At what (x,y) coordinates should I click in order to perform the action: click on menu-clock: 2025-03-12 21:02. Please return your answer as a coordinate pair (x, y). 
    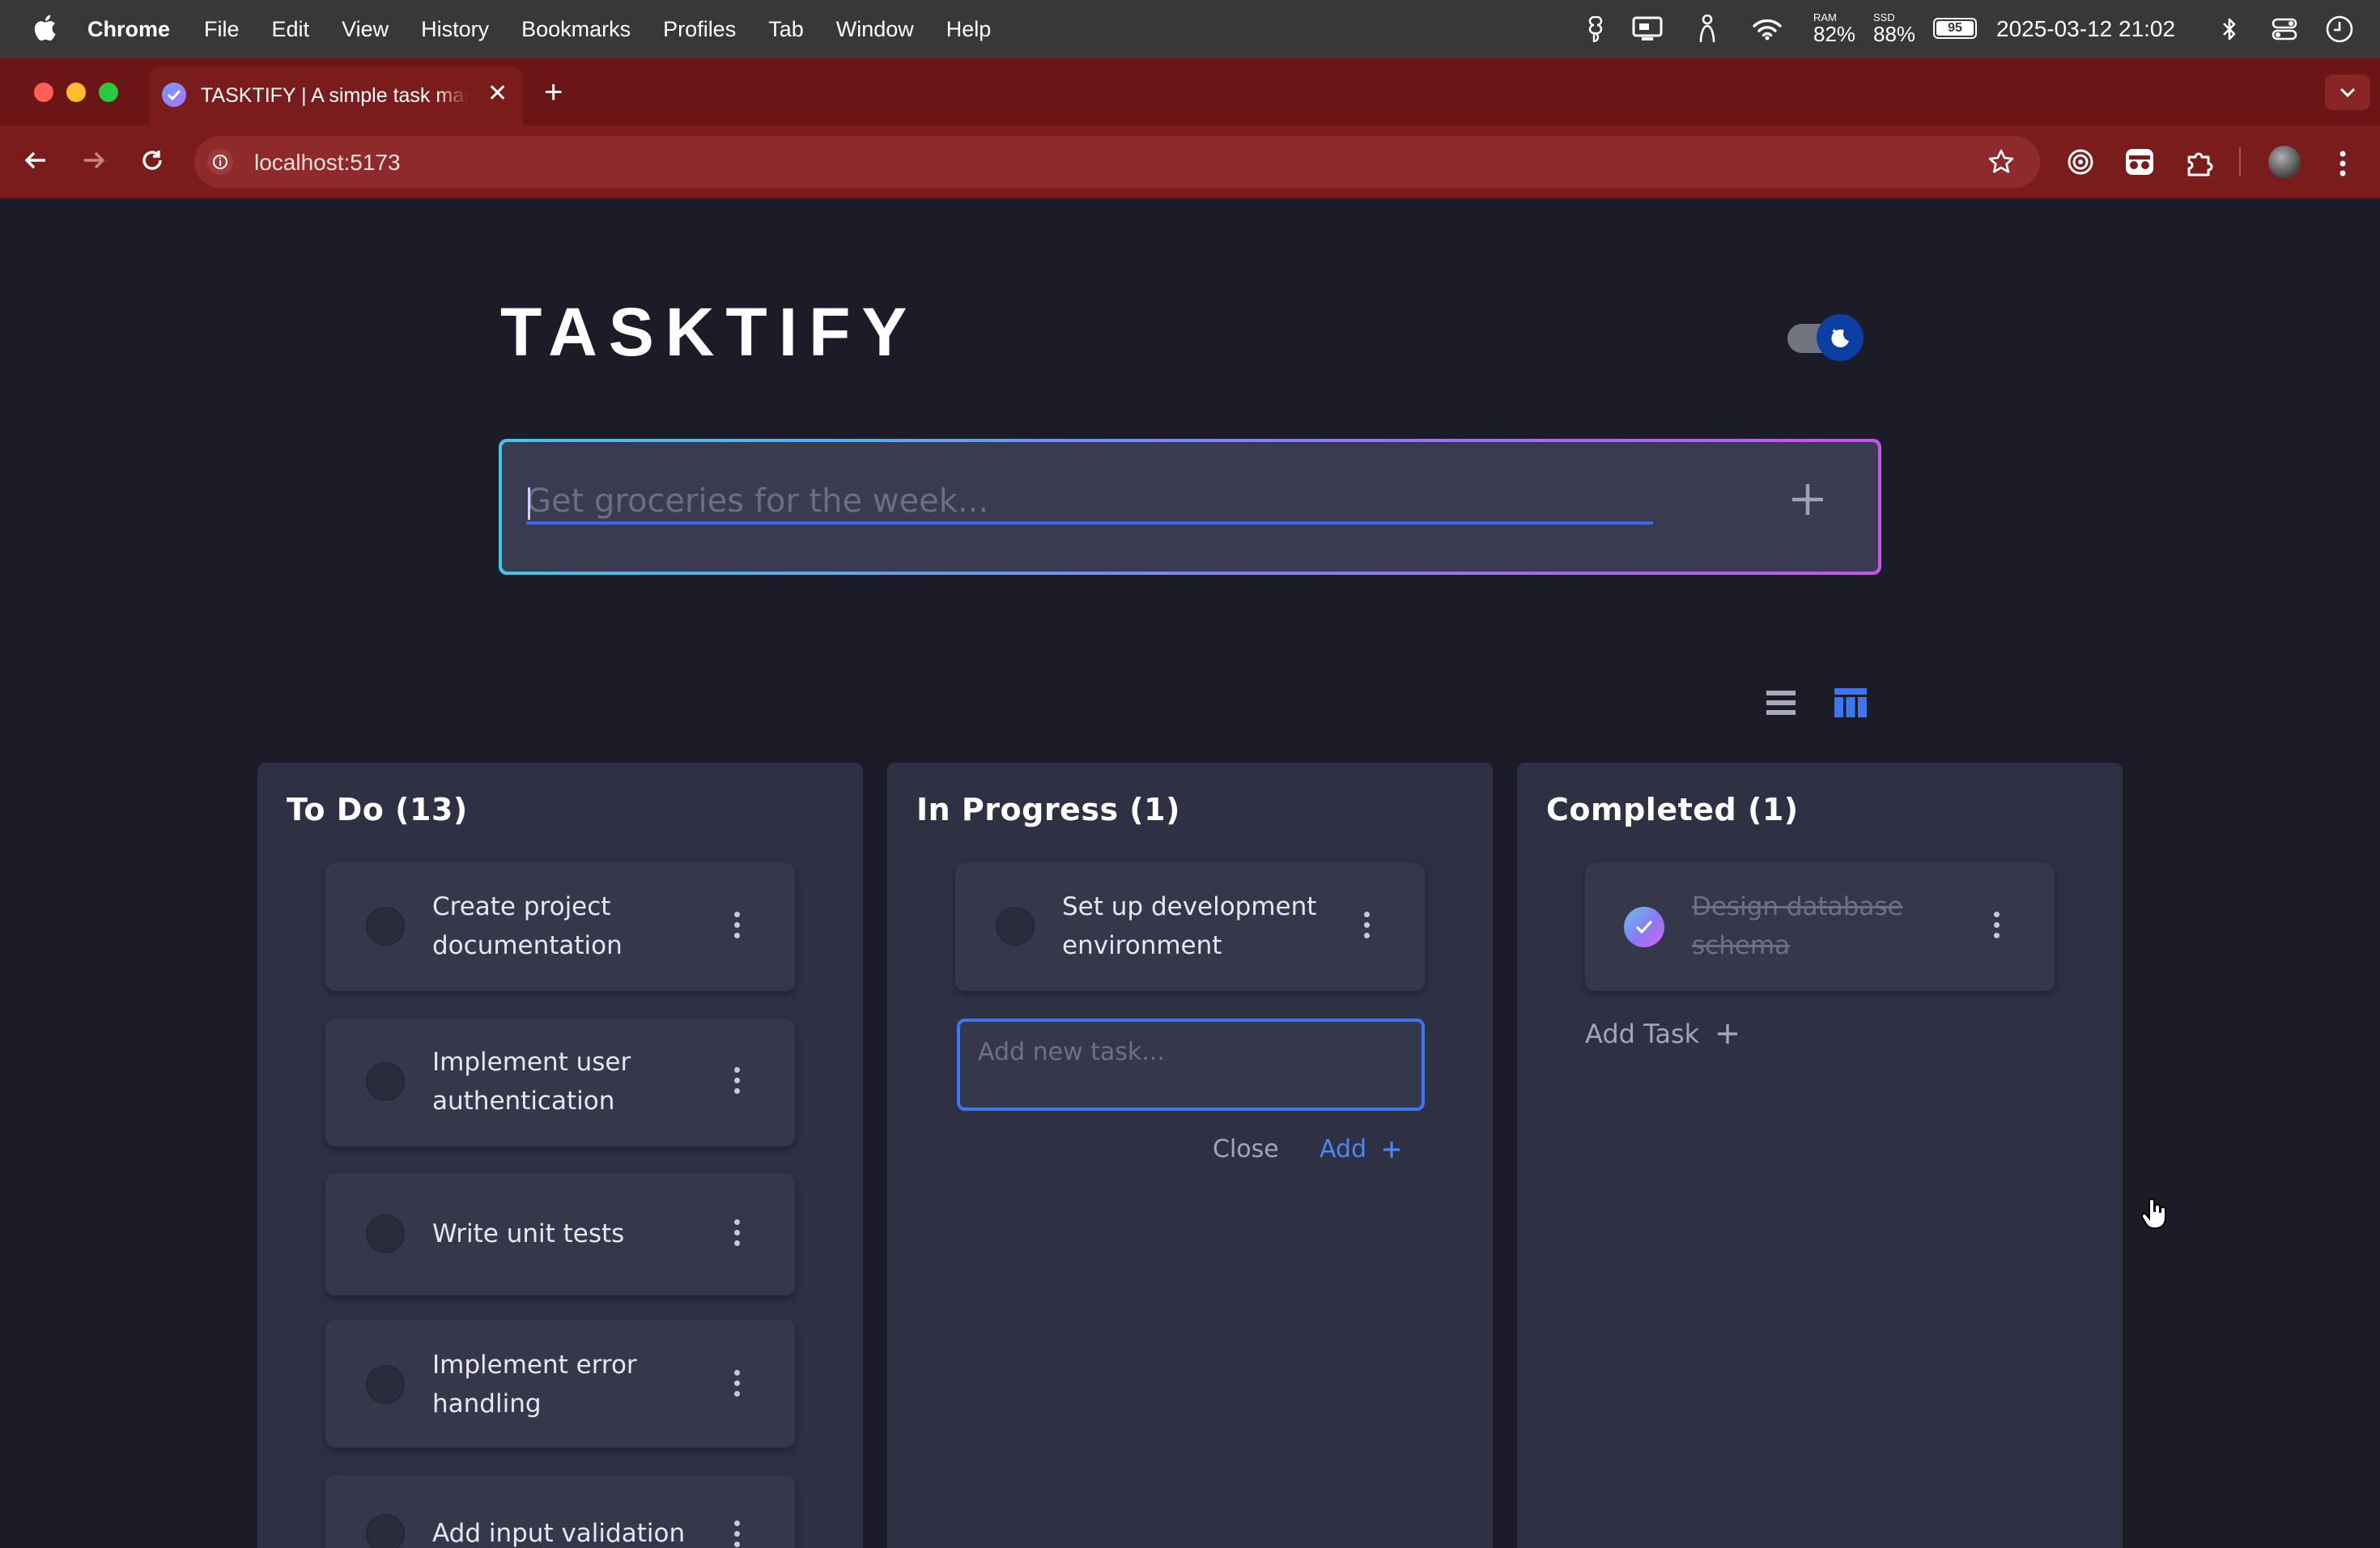
    Looking at the image, I should click on (2086, 29).